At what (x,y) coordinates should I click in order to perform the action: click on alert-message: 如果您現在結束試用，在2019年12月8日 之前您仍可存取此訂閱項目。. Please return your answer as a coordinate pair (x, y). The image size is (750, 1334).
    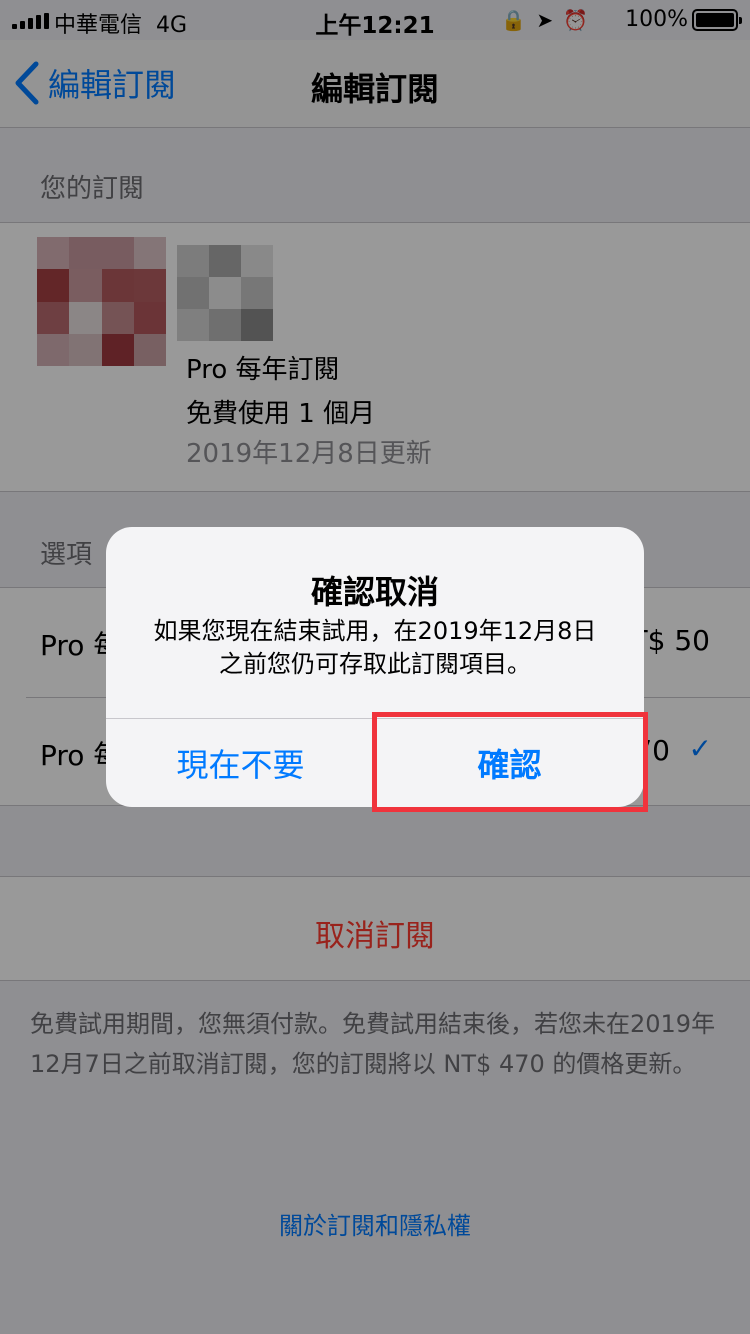
    Looking at the image, I should click on (375, 648).